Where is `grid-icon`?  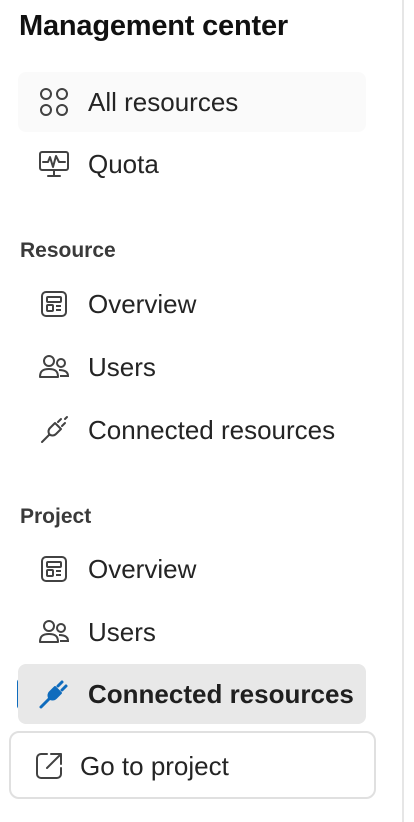 grid-icon is located at coordinates (54, 102).